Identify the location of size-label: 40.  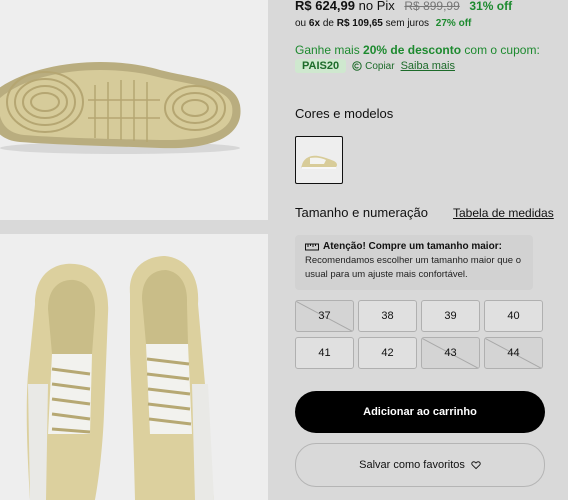
(513, 316).